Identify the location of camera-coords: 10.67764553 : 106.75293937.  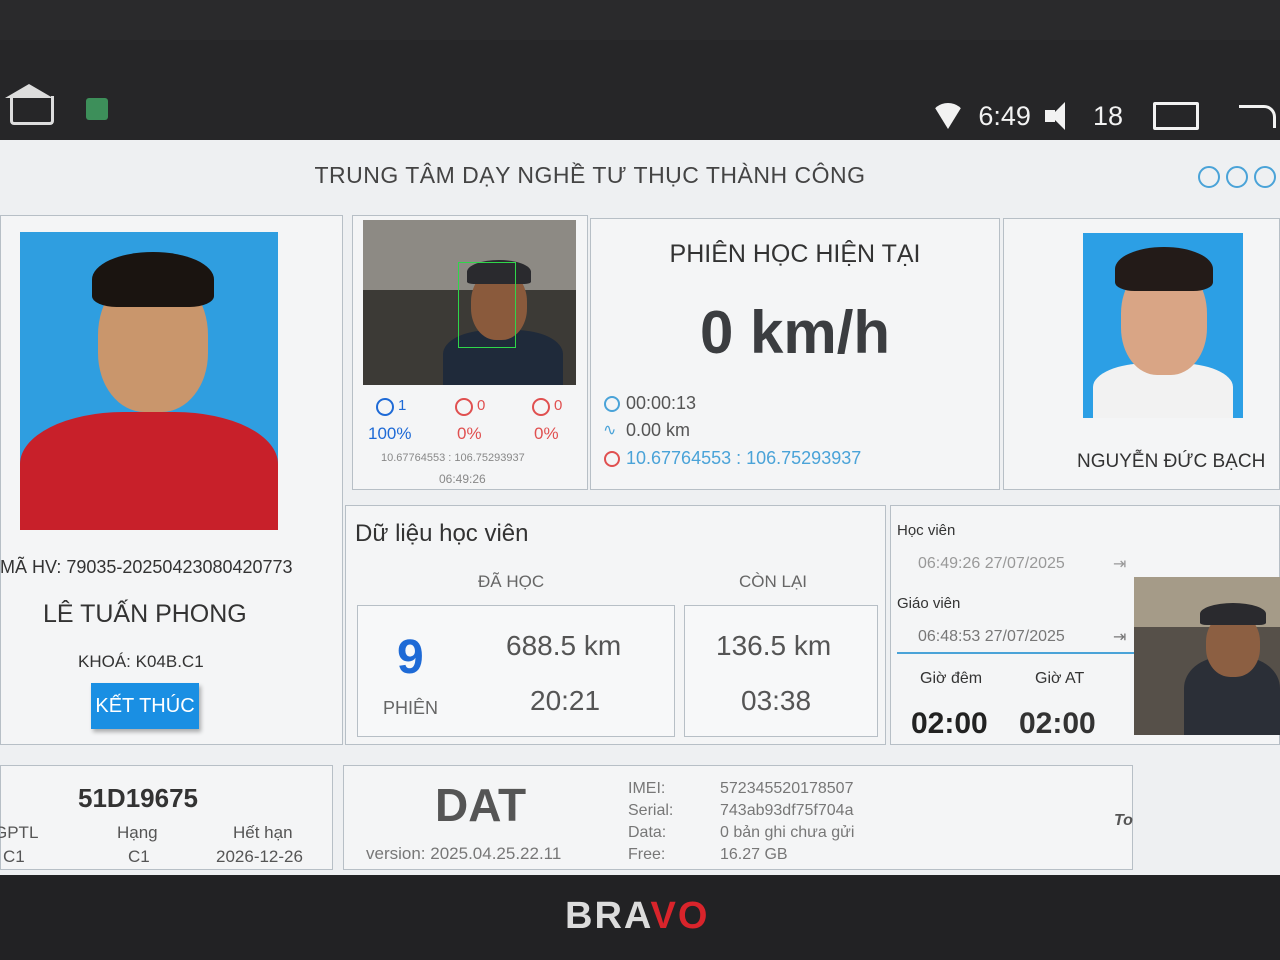
(453, 458).